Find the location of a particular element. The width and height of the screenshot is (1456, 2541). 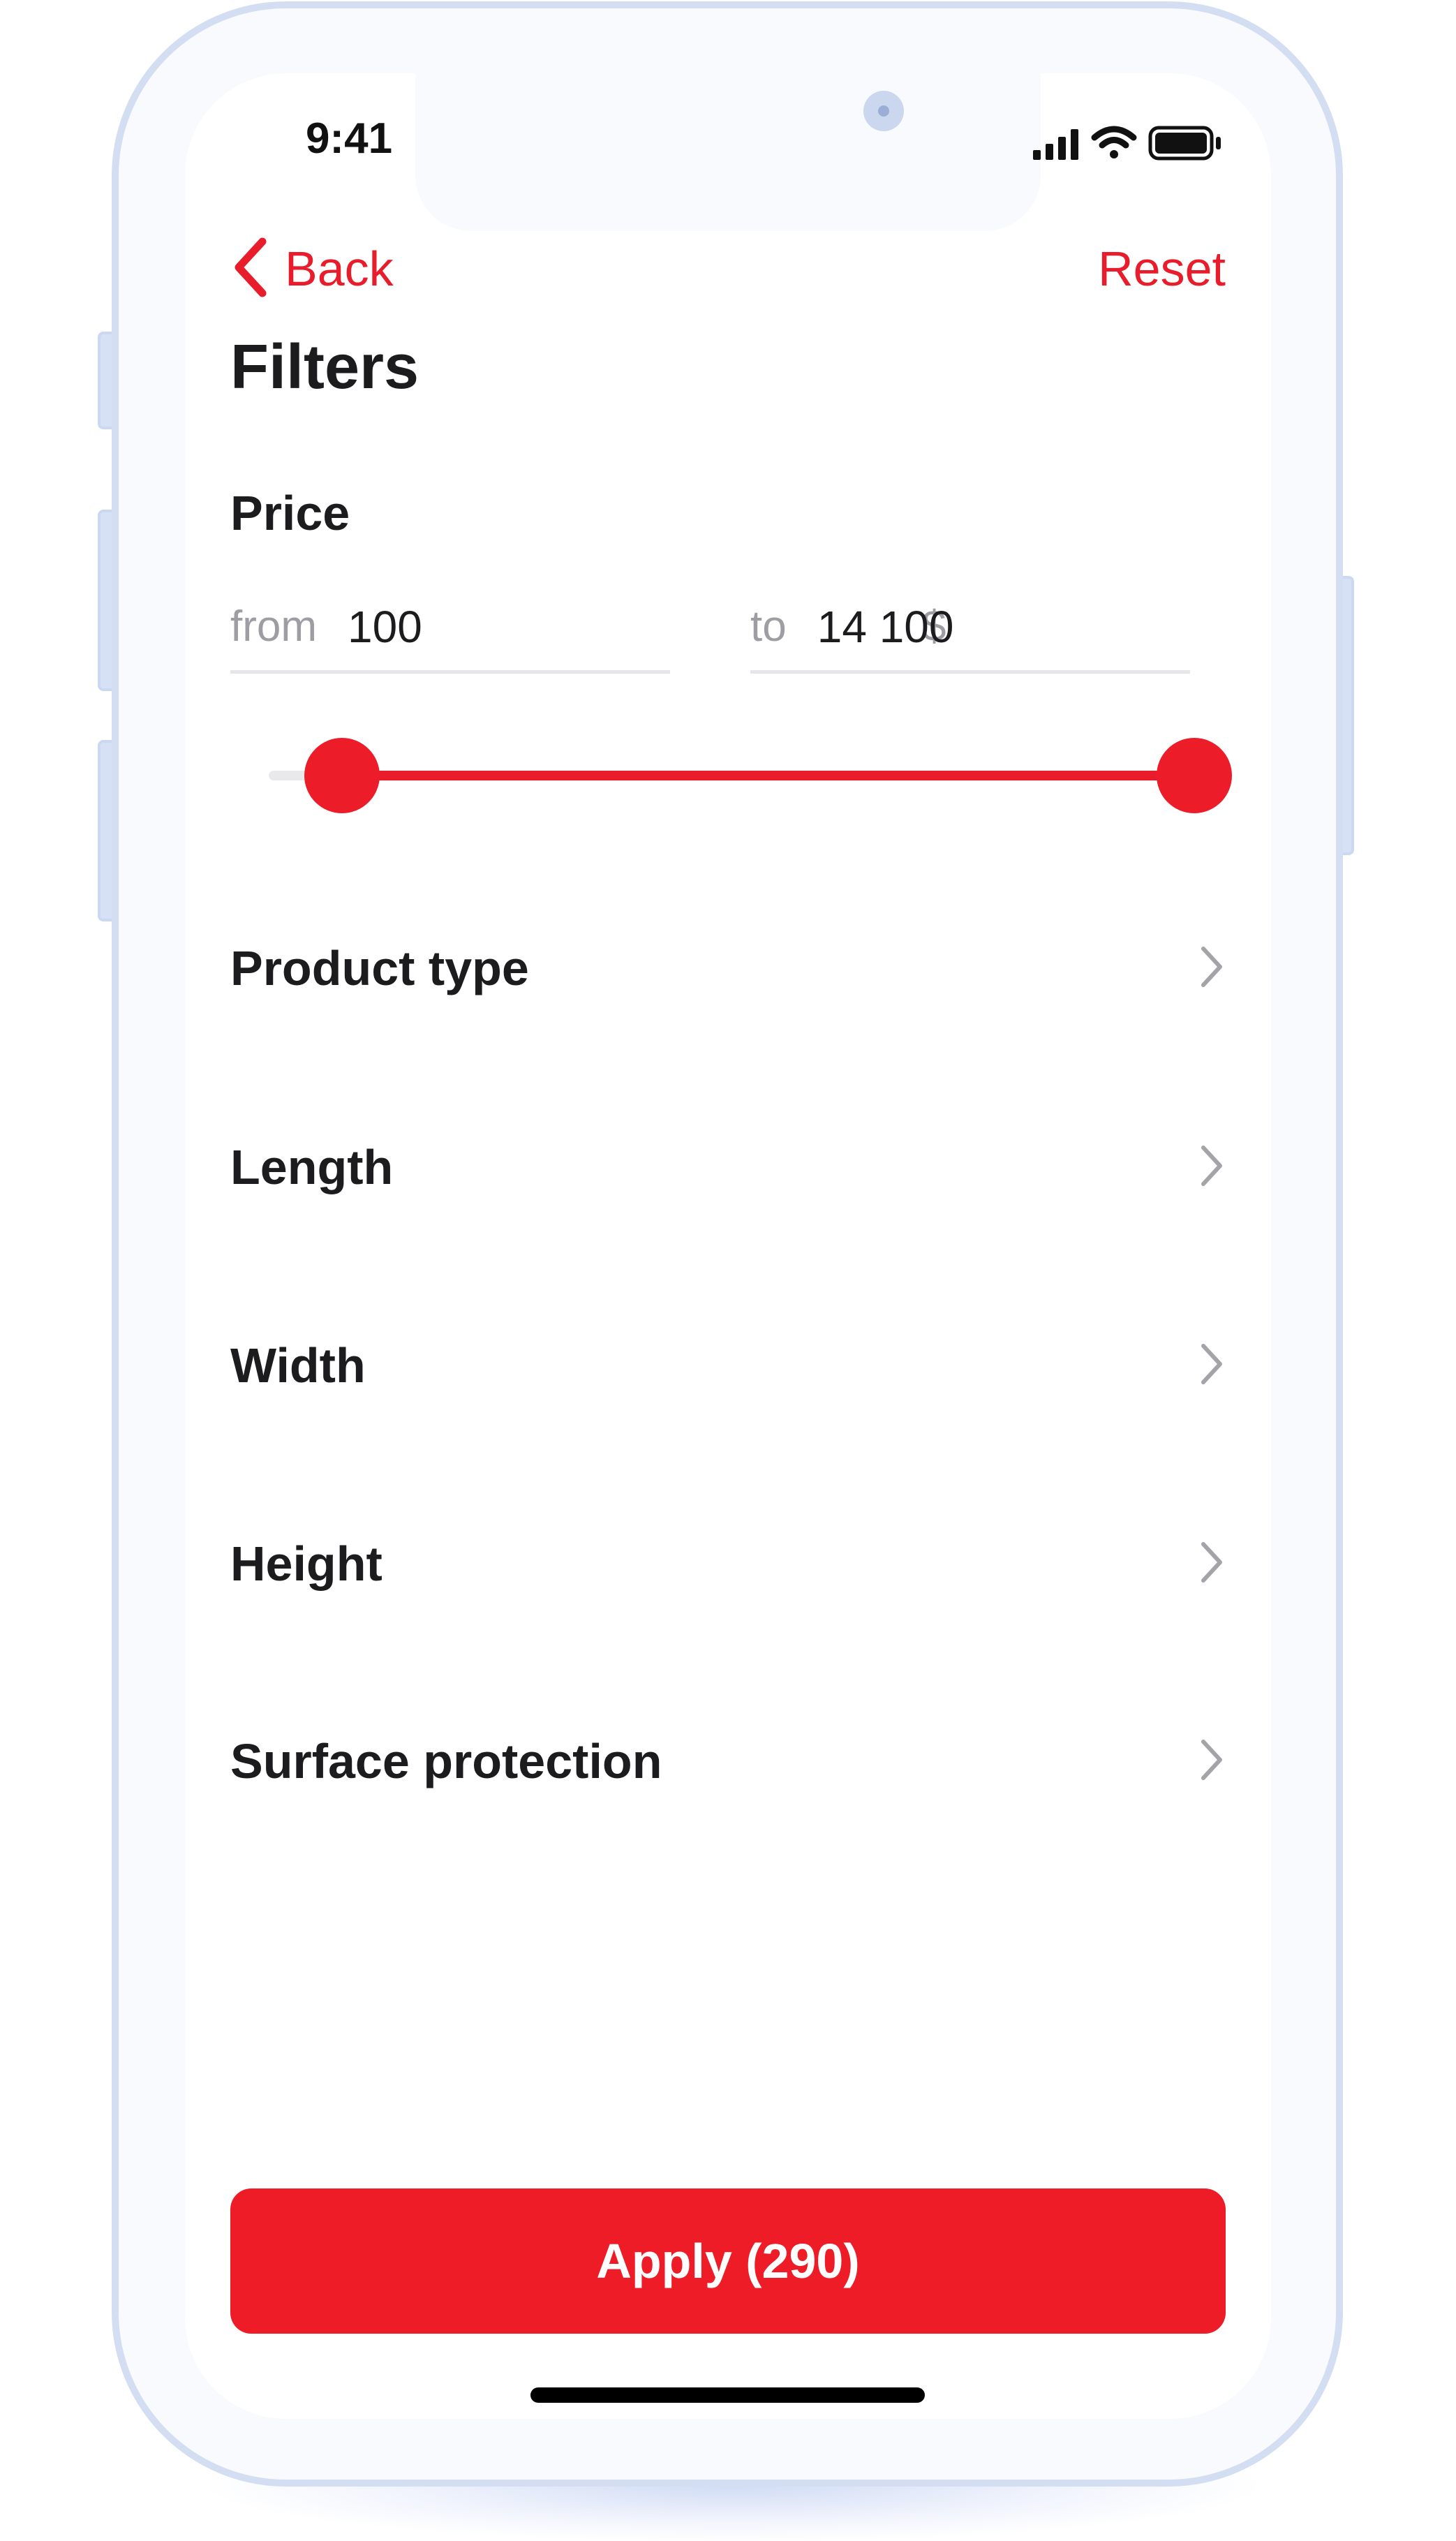

wifi-icon is located at coordinates (1114, 142).